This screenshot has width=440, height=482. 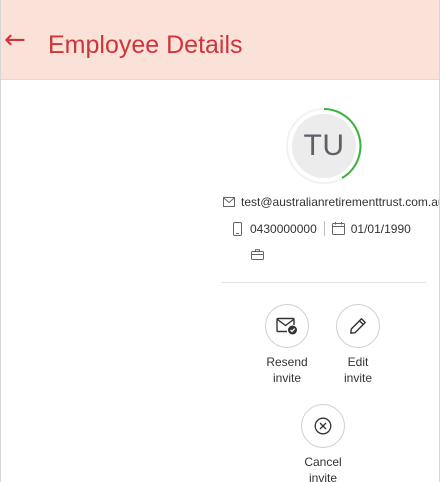 I want to click on resend-invite-button: Resend invite, so click(x=287, y=345).